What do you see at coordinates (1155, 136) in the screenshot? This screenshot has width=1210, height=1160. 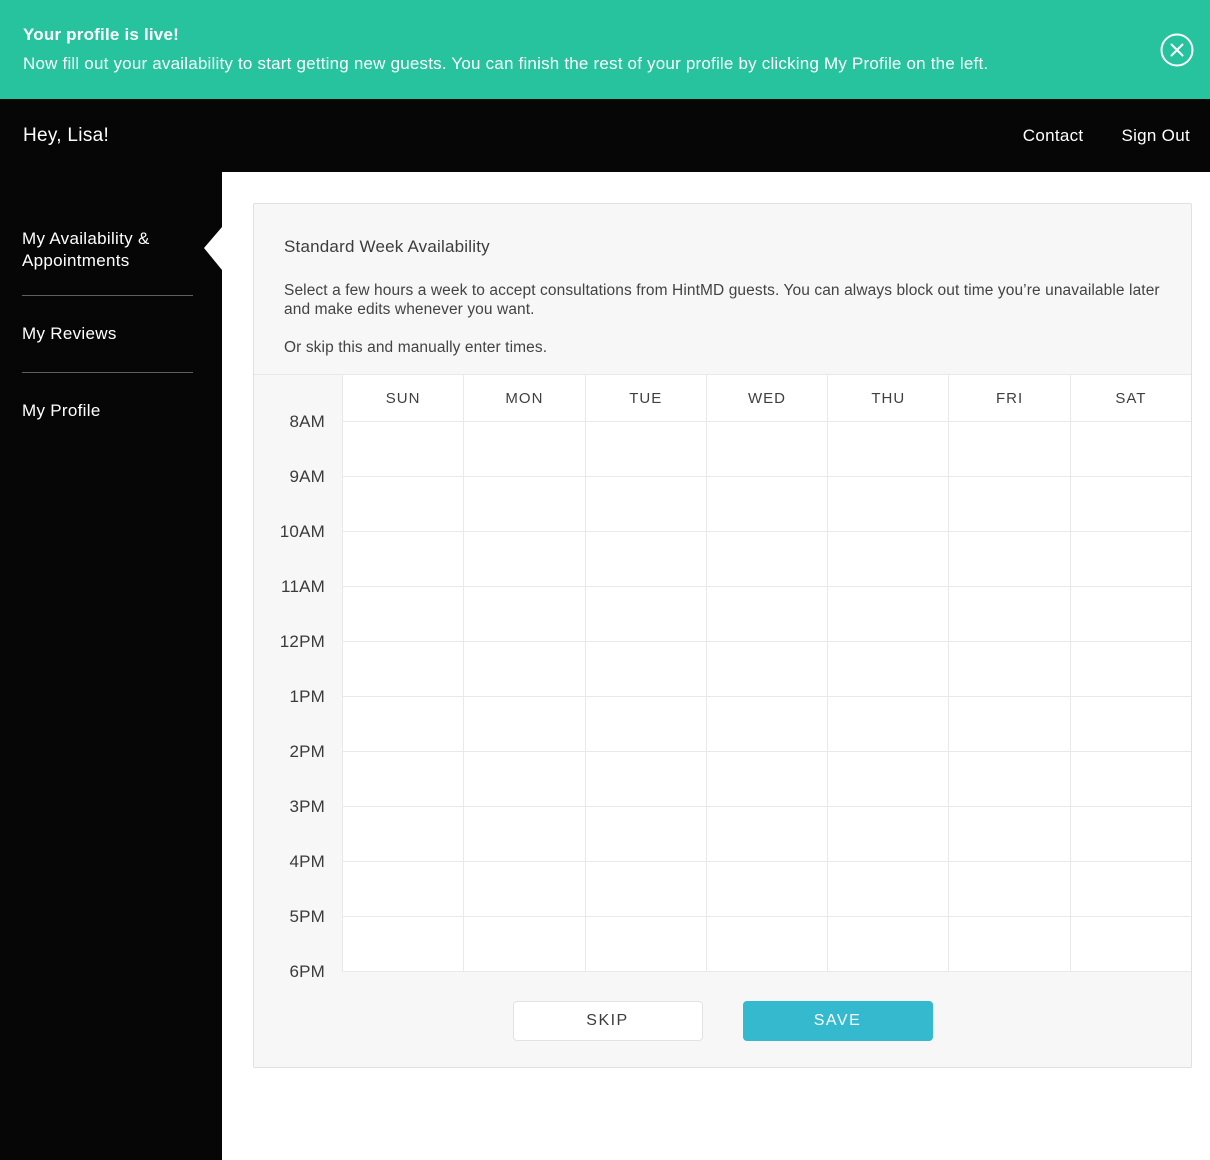 I see `sign-out-link: Sign Out` at bounding box center [1155, 136].